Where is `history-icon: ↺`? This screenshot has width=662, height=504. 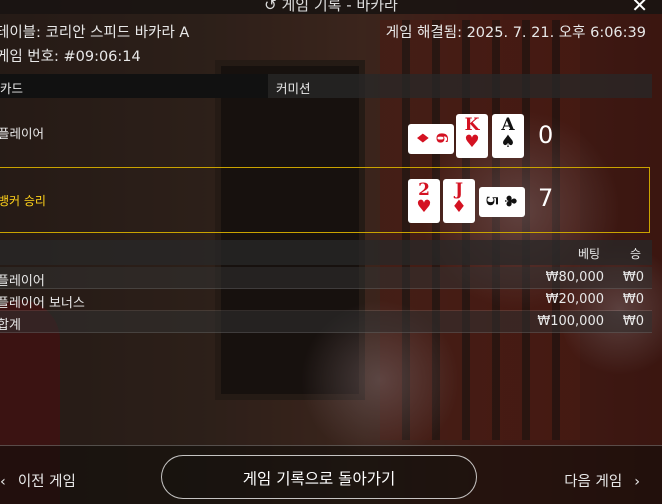 history-icon: ↺ is located at coordinates (273, 7).